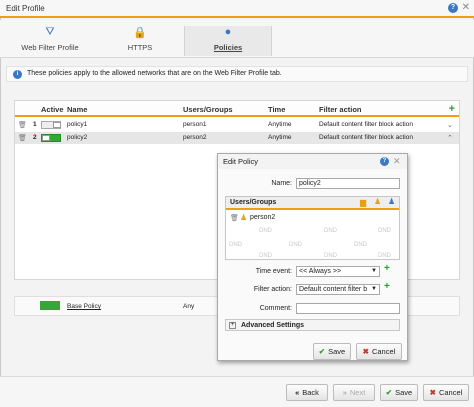  Describe the element at coordinates (387, 286) in the screenshot. I see `add-filter-icon: +` at that location.